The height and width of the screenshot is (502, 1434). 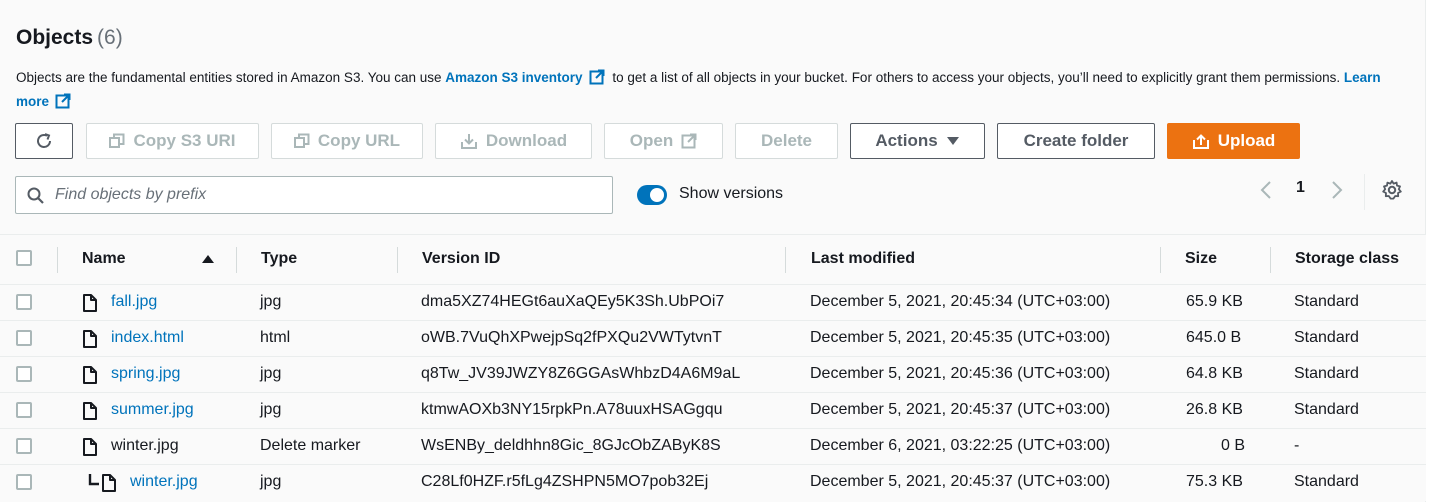 What do you see at coordinates (35, 195) in the screenshot?
I see `search-icon` at bounding box center [35, 195].